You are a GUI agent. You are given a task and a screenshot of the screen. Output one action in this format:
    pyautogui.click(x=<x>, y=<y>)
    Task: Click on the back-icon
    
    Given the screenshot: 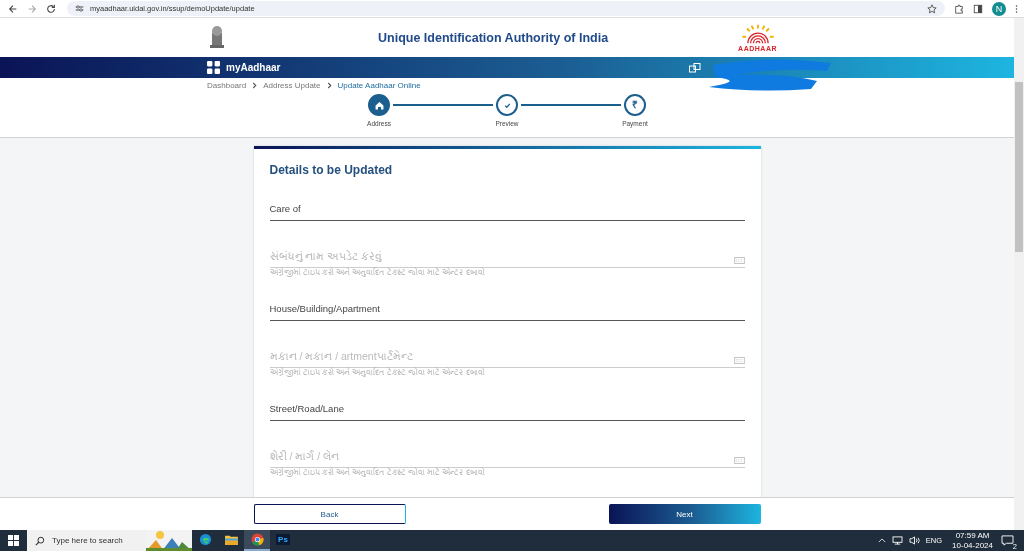 What is the action you would take?
    pyautogui.click(x=13, y=8)
    